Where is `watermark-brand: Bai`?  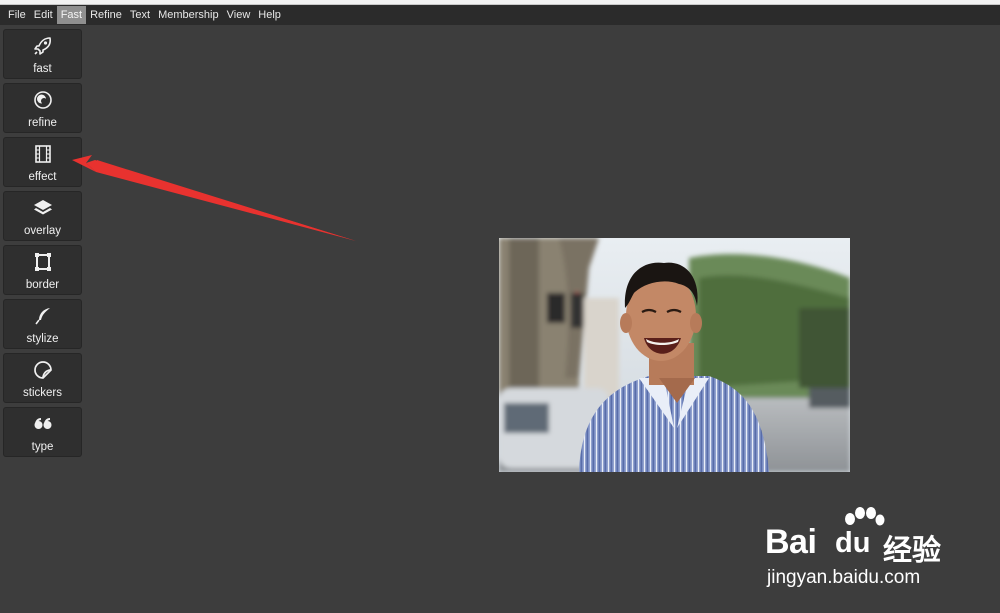
watermark-brand: Bai is located at coordinates (791, 542).